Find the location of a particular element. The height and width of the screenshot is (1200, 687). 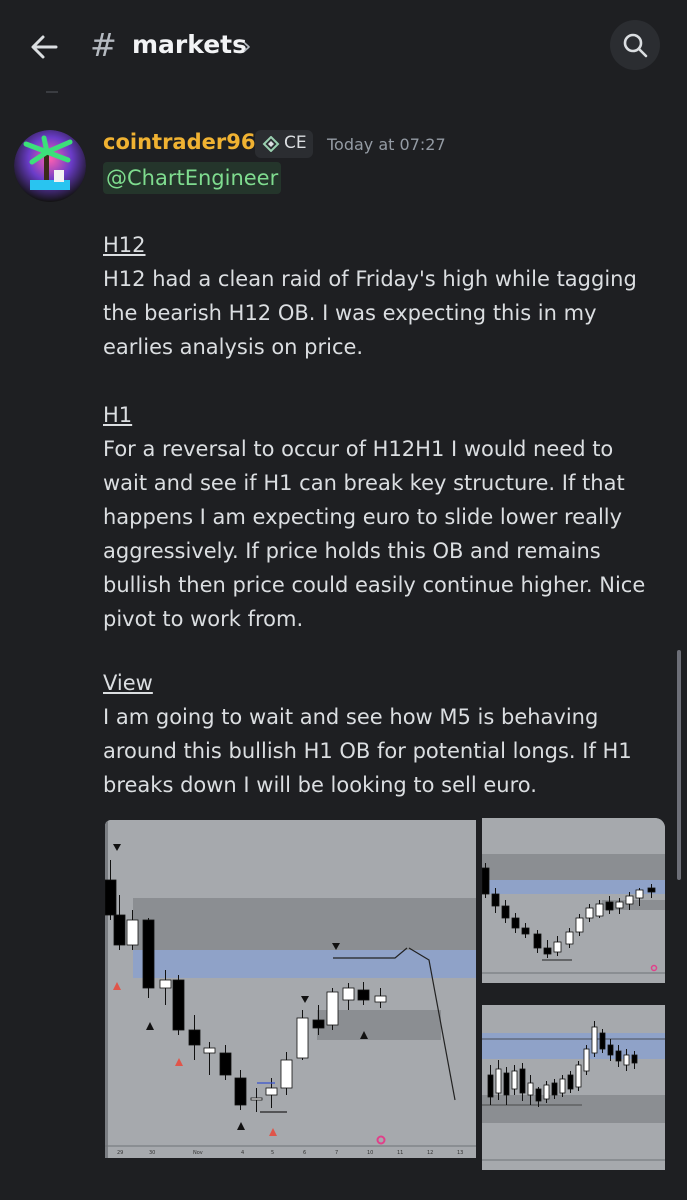

x-tick-label: 12 is located at coordinates (430, 1153).